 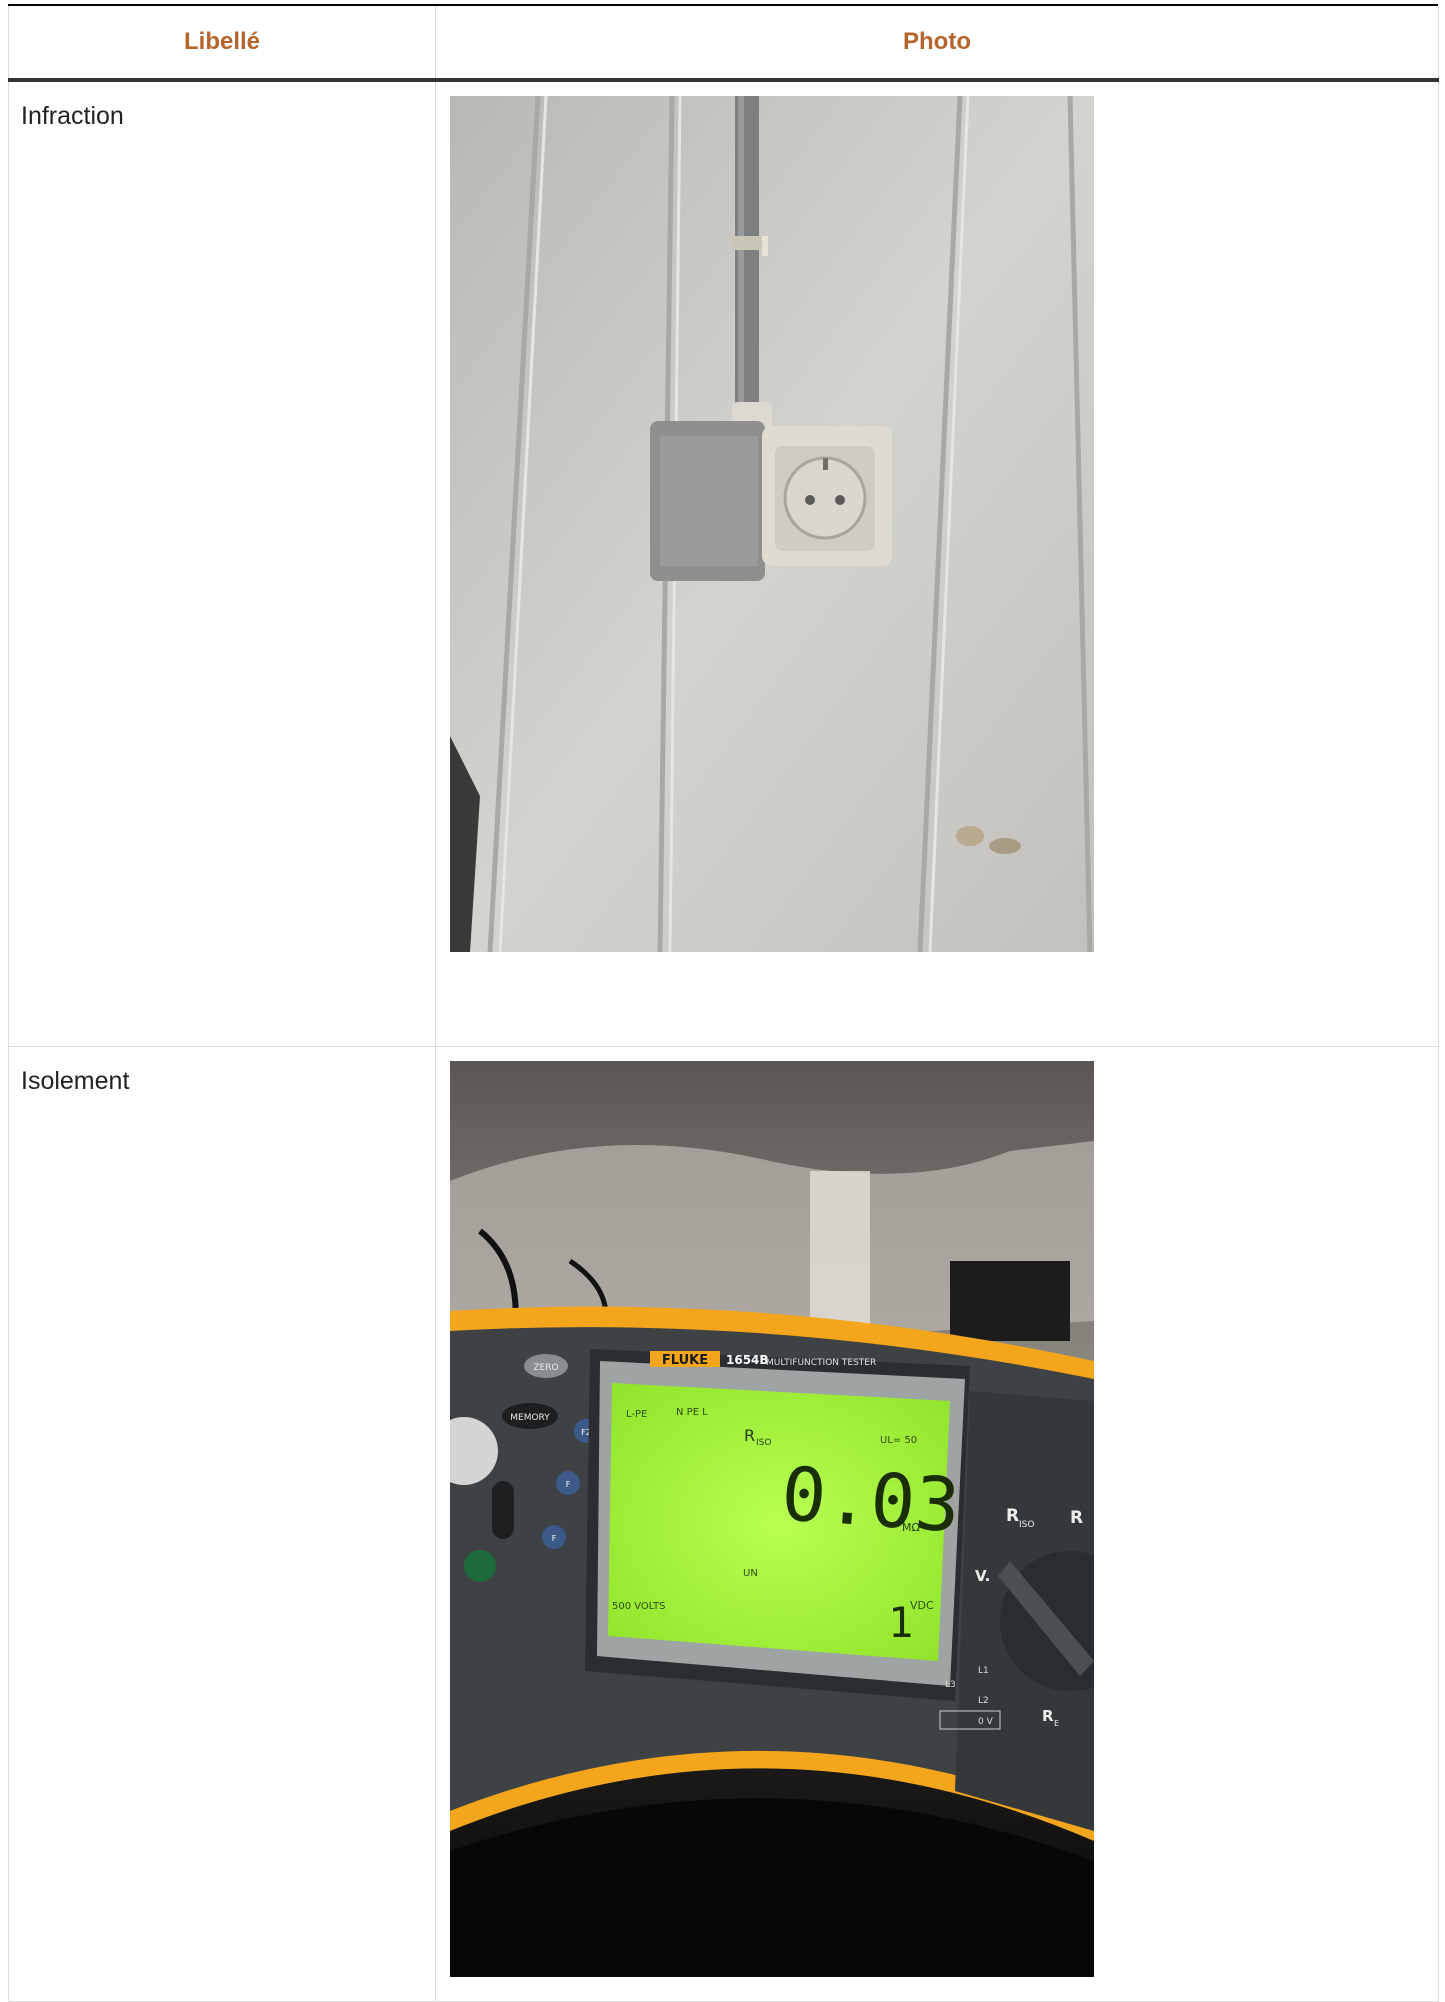 What do you see at coordinates (568, 1484) in the screenshot?
I see `f3-button-label: F` at bounding box center [568, 1484].